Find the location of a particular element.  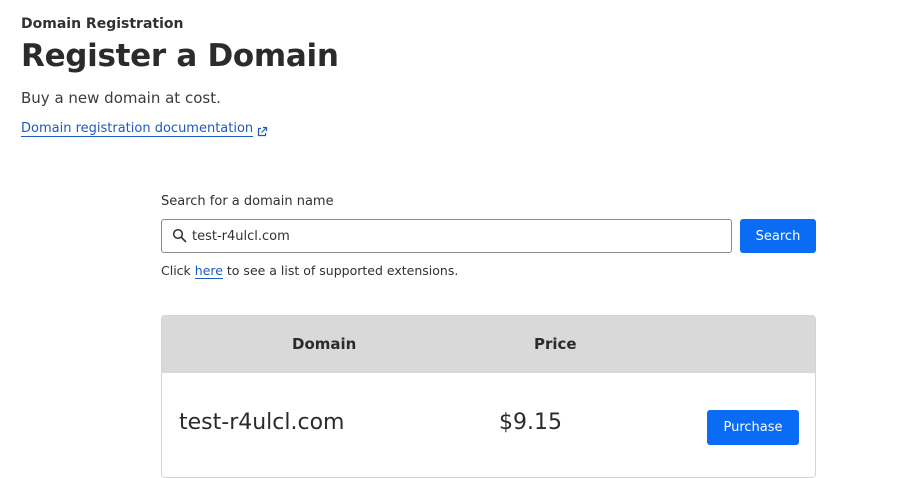

search-button: Search is located at coordinates (778, 236).